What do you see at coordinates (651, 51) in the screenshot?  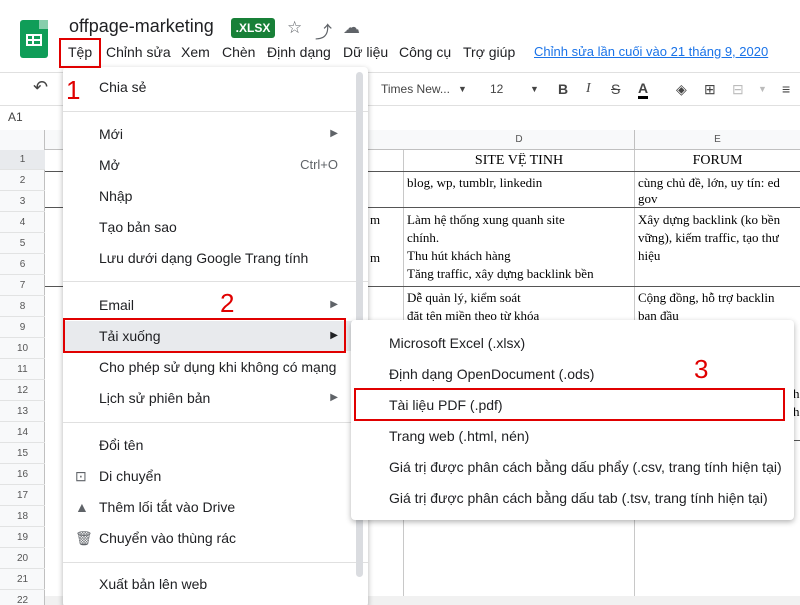 I see `last-edit-link: Chỉnh sửa lần cuối vào 21 tháng 9, 2020` at bounding box center [651, 51].